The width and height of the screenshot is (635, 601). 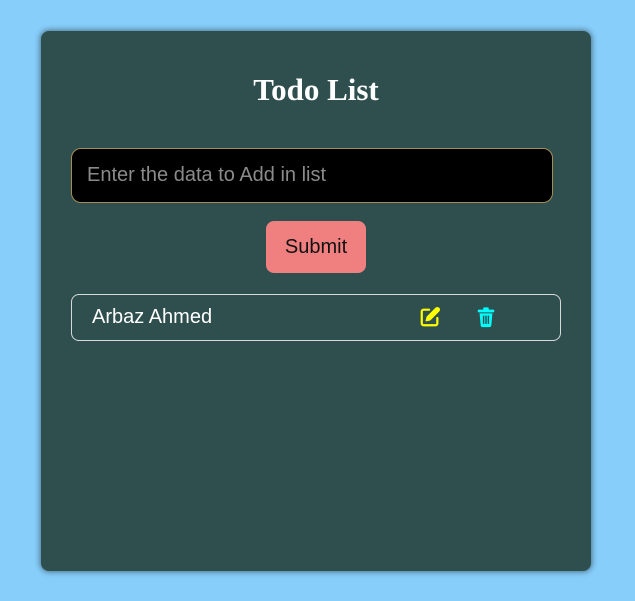 I want to click on list-item: Arbaz Ahmed, so click(x=316, y=317).